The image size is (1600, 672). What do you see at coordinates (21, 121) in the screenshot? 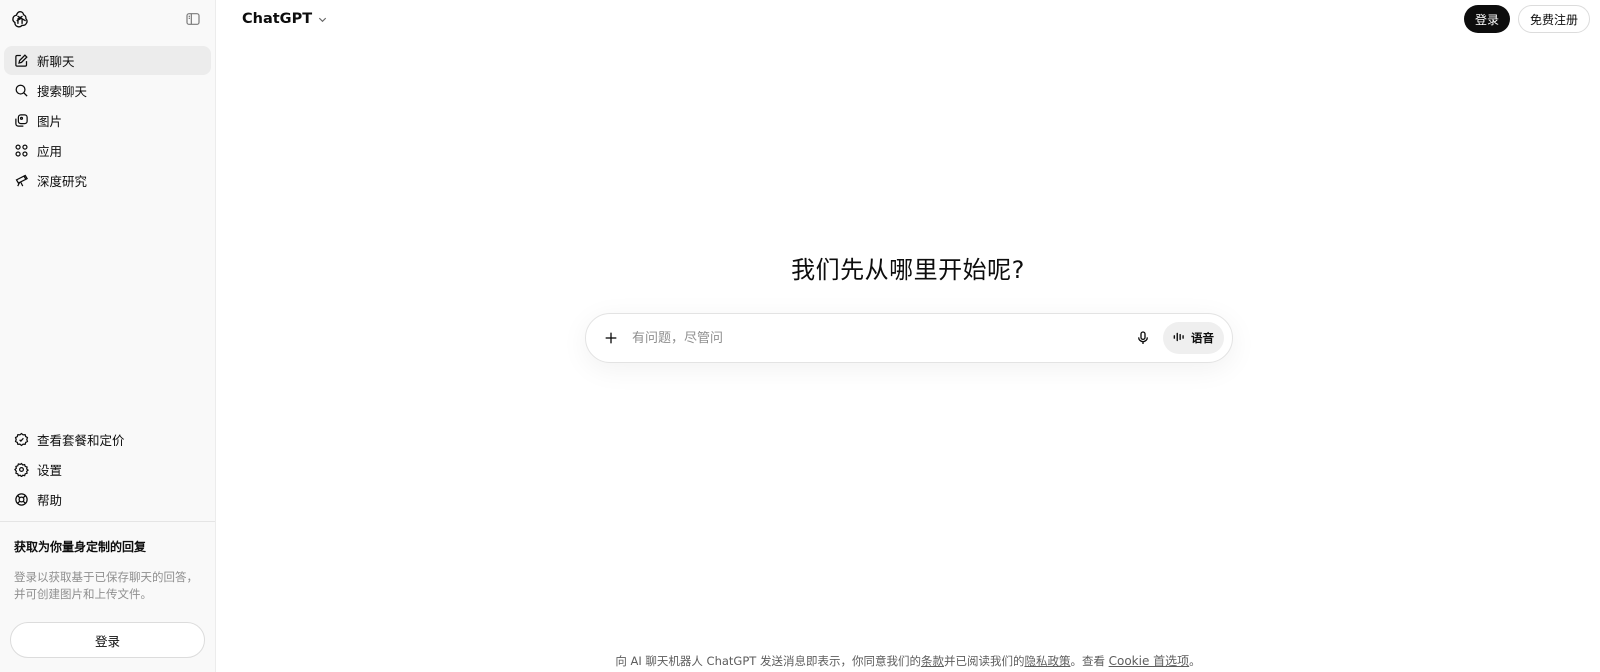
I see `images-icon` at bounding box center [21, 121].